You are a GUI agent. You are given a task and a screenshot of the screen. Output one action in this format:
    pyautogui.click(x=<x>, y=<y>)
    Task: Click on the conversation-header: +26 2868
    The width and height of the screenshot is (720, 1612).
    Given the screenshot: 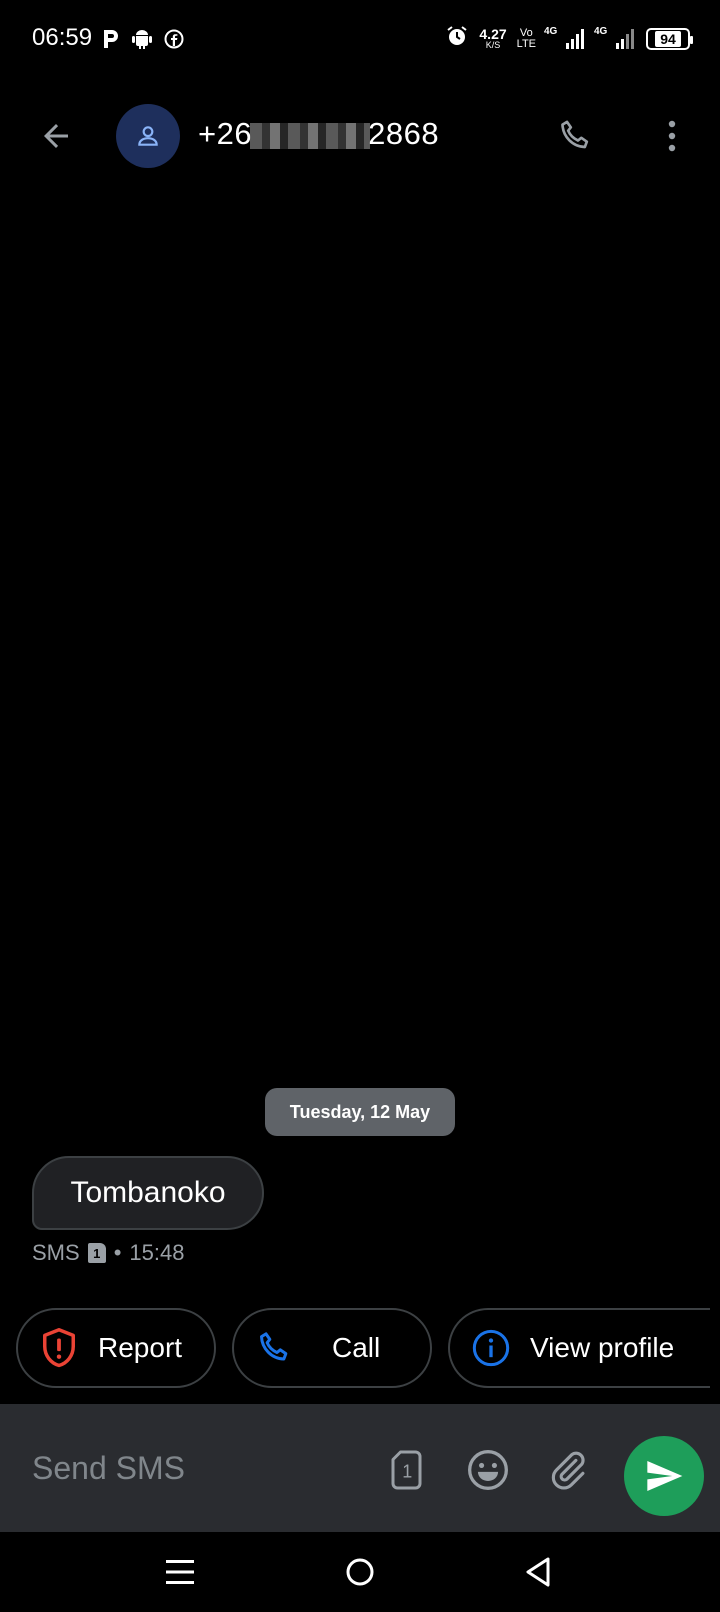 What is the action you would take?
    pyautogui.click(x=360, y=136)
    